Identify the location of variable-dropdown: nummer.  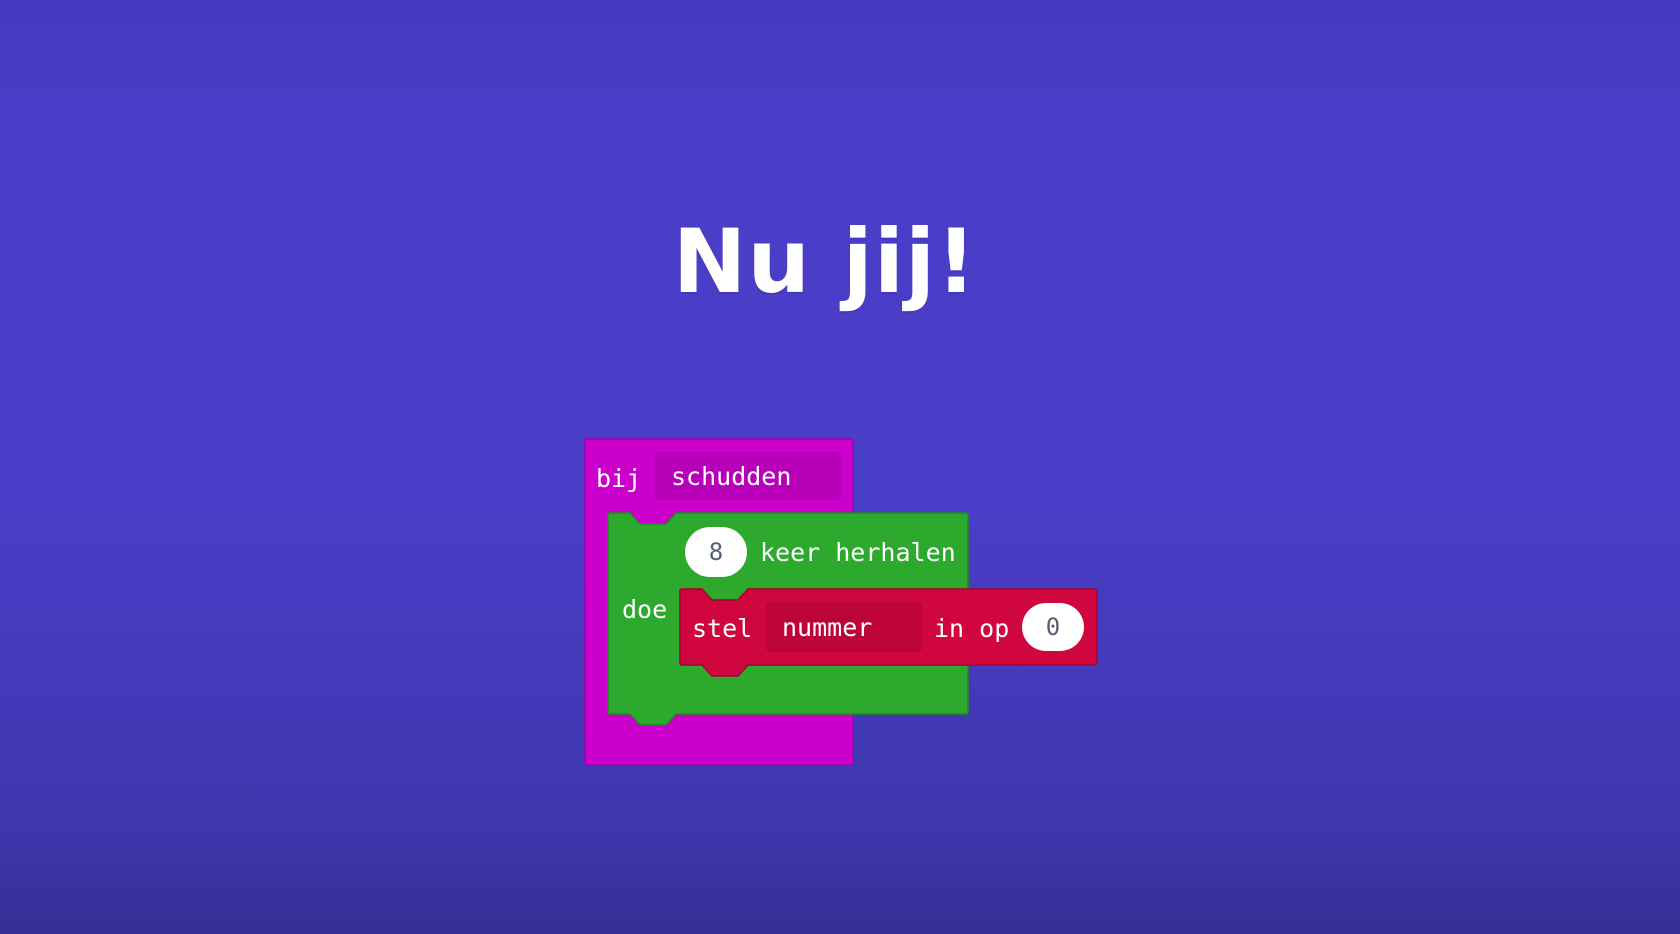
(844, 627).